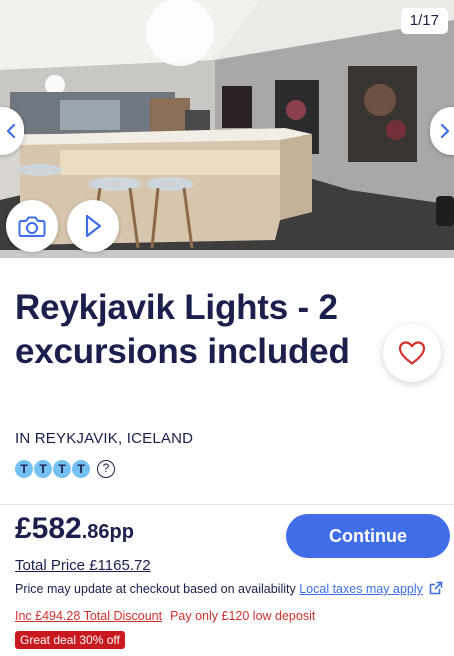 The width and height of the screenshot is (454, 656). What do you see at coordinates (227, 254) in the screenshot?
I see `hero-bottom-edge` at bounding box center [227, 254].